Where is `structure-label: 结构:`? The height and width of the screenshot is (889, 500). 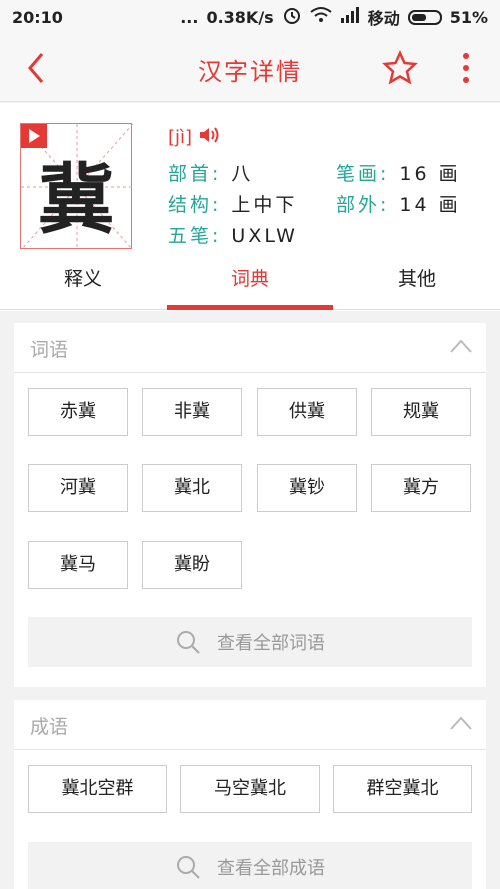
structure-label: 结构: is located at coordinates (195, 205).